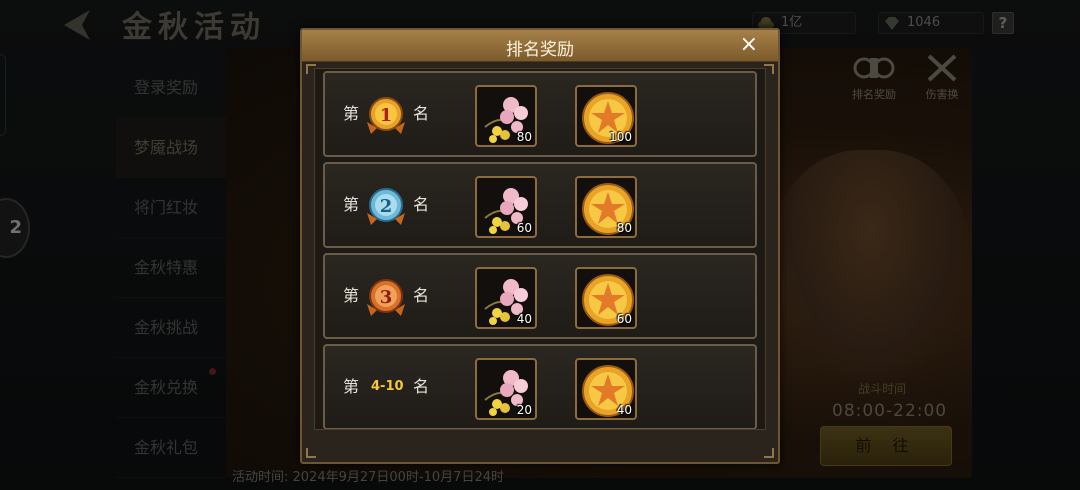 The width and height of the screenshot is (1080, 490). I want to click on rank-row-4-10: 第 4-10 名 20 40, so click(540, 386).